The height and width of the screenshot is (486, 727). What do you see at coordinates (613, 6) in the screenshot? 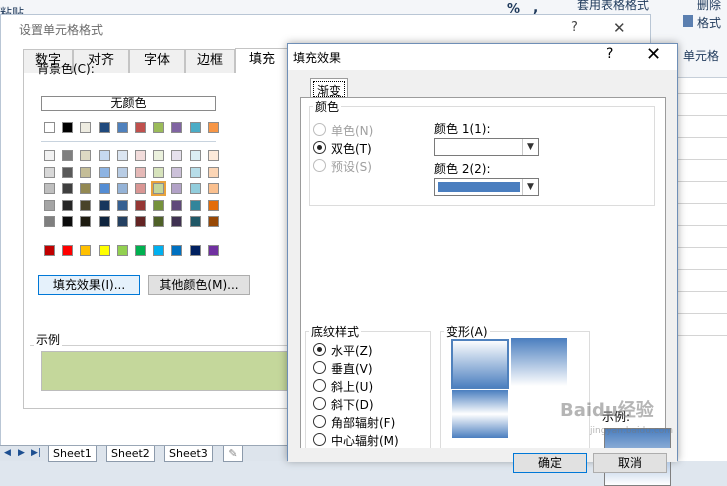
I see `table-format-button: 套用表格格式` at bounding box center [613, 6].